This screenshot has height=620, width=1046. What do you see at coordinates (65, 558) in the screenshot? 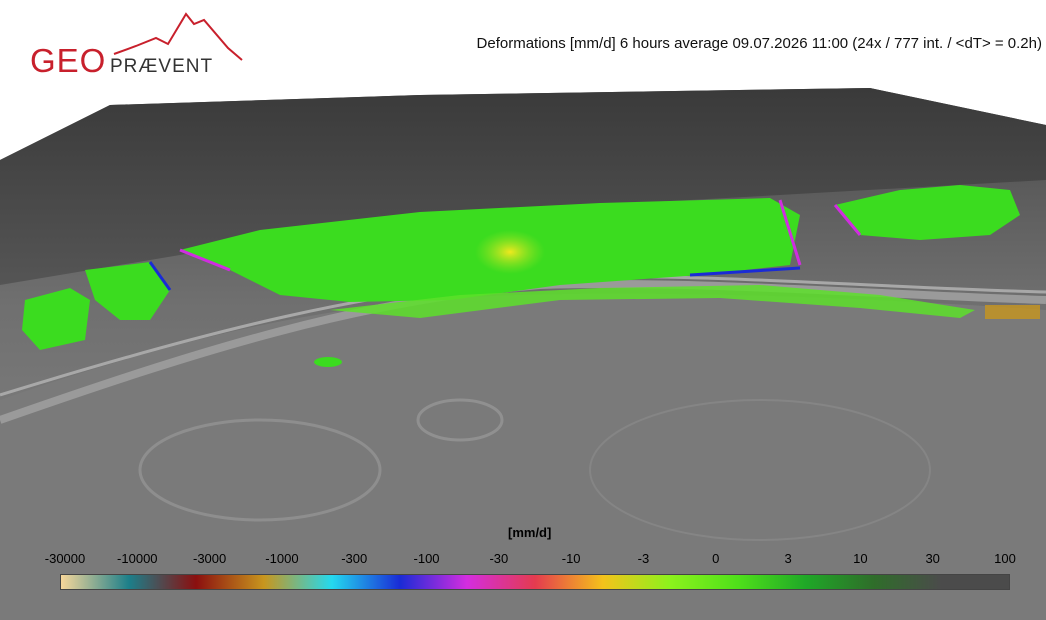
I see `legend-tick-label: -30000` at bounding box center [65, 558].